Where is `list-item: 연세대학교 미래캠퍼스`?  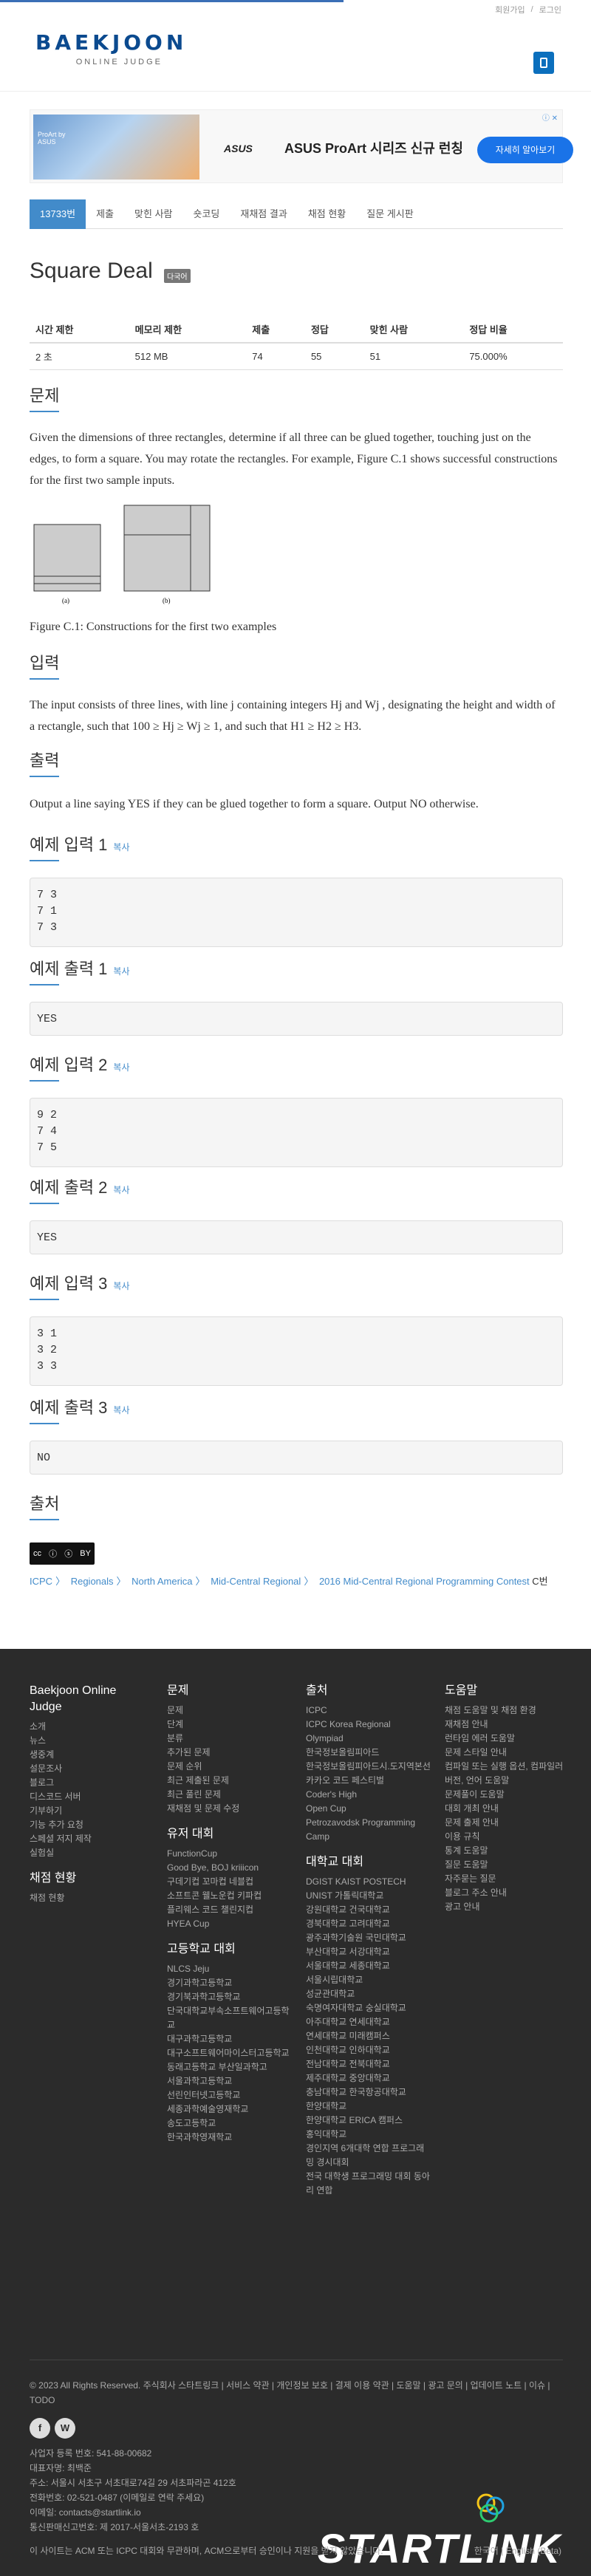 list-item: 연세대학교 미래캠퍼스 is located at coordinates (368, 2036).